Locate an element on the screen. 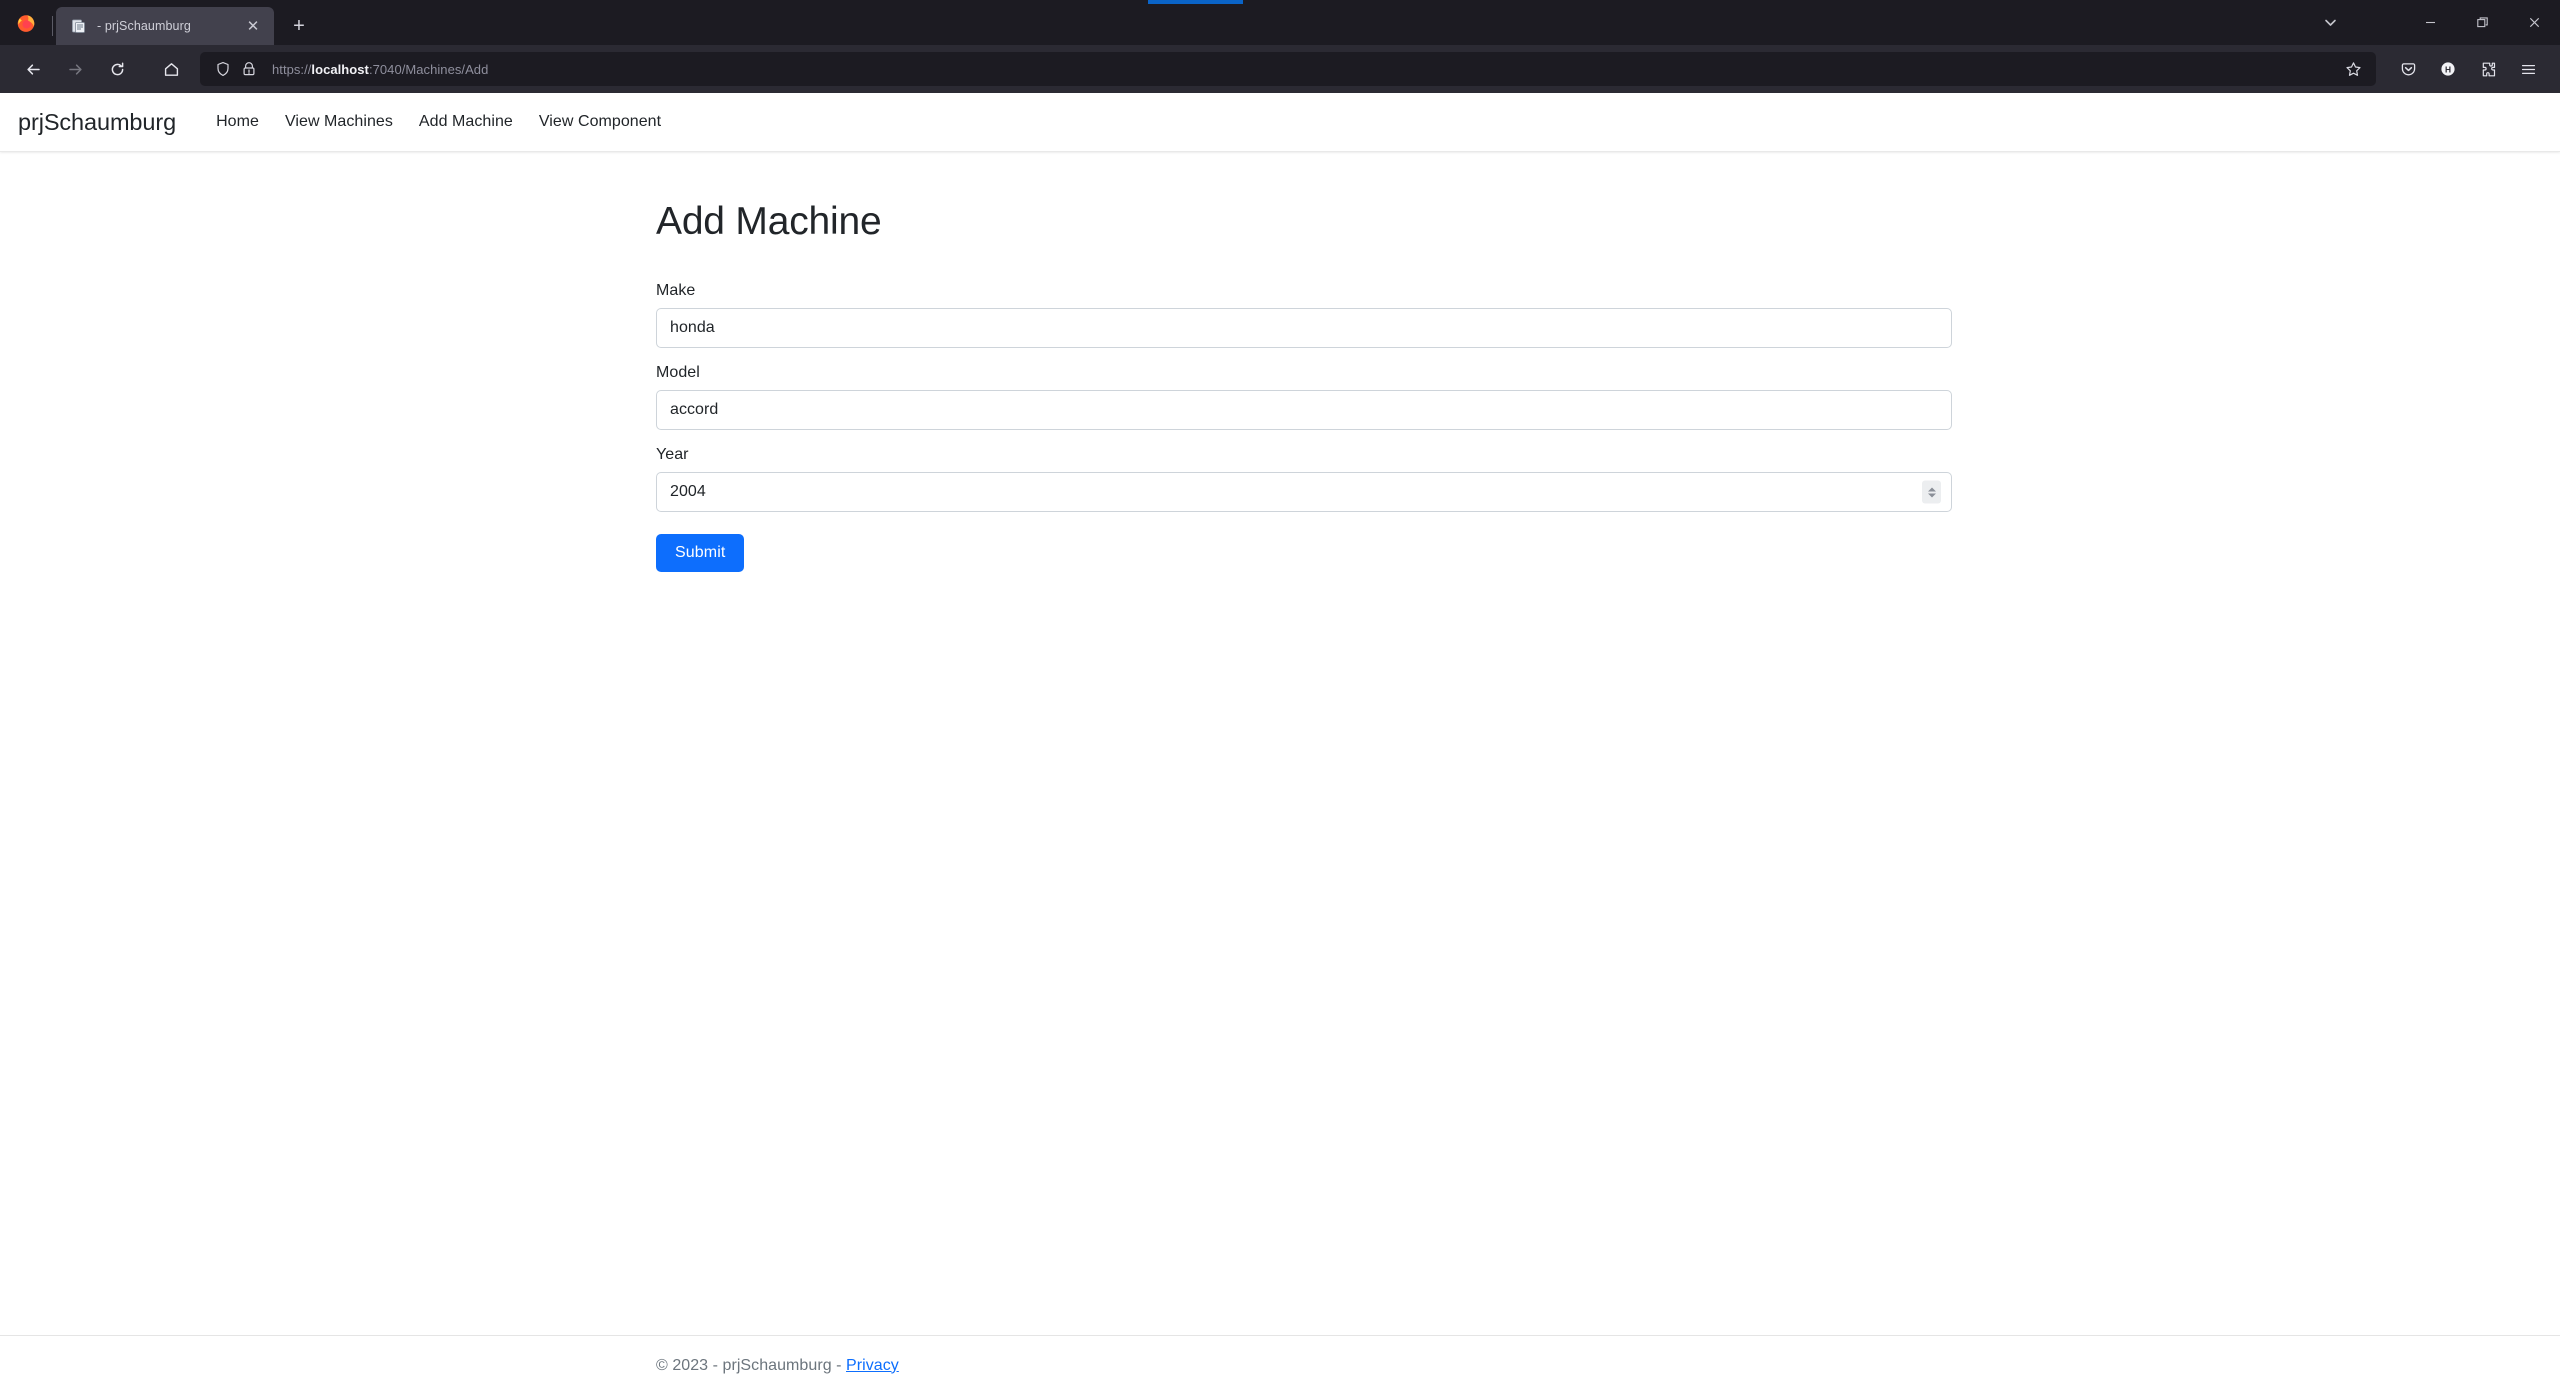 The width and height of the screenshot is (2560, 1395). submit-button: Submit is located at coordinates (700, 553).